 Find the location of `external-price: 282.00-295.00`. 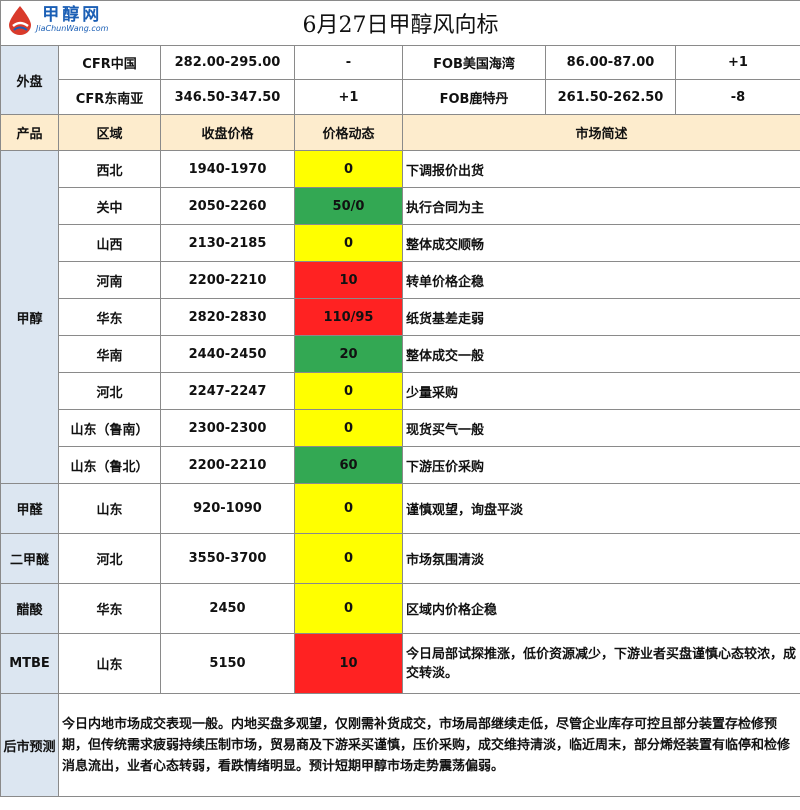

external-price: 282.00-295.00 is located at coordinates (227, 62).